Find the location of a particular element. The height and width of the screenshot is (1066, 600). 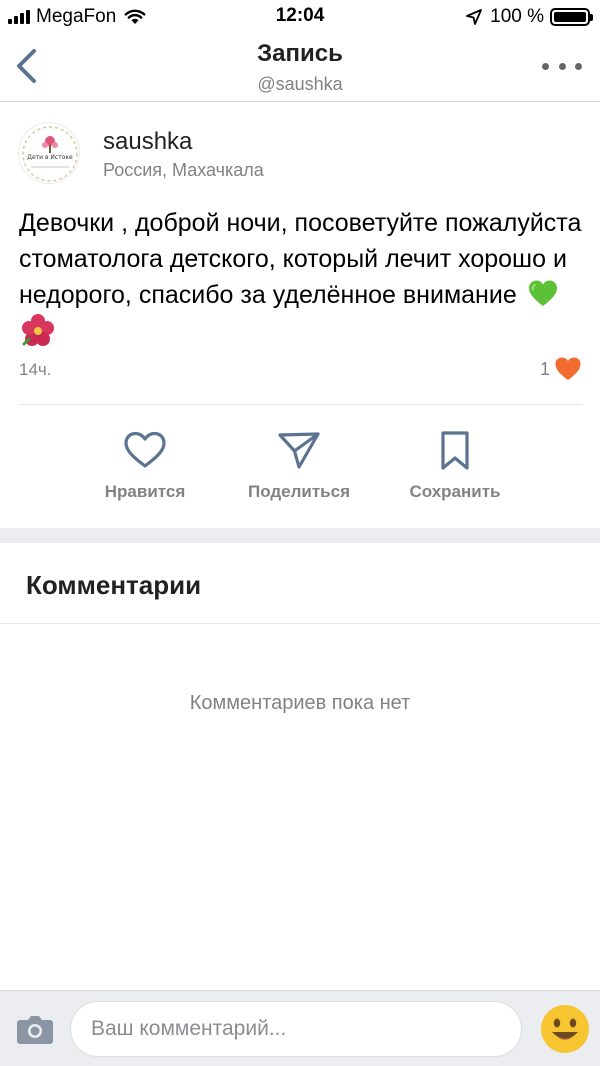

likes-counter: 1 is located at coordinates (561, 369).